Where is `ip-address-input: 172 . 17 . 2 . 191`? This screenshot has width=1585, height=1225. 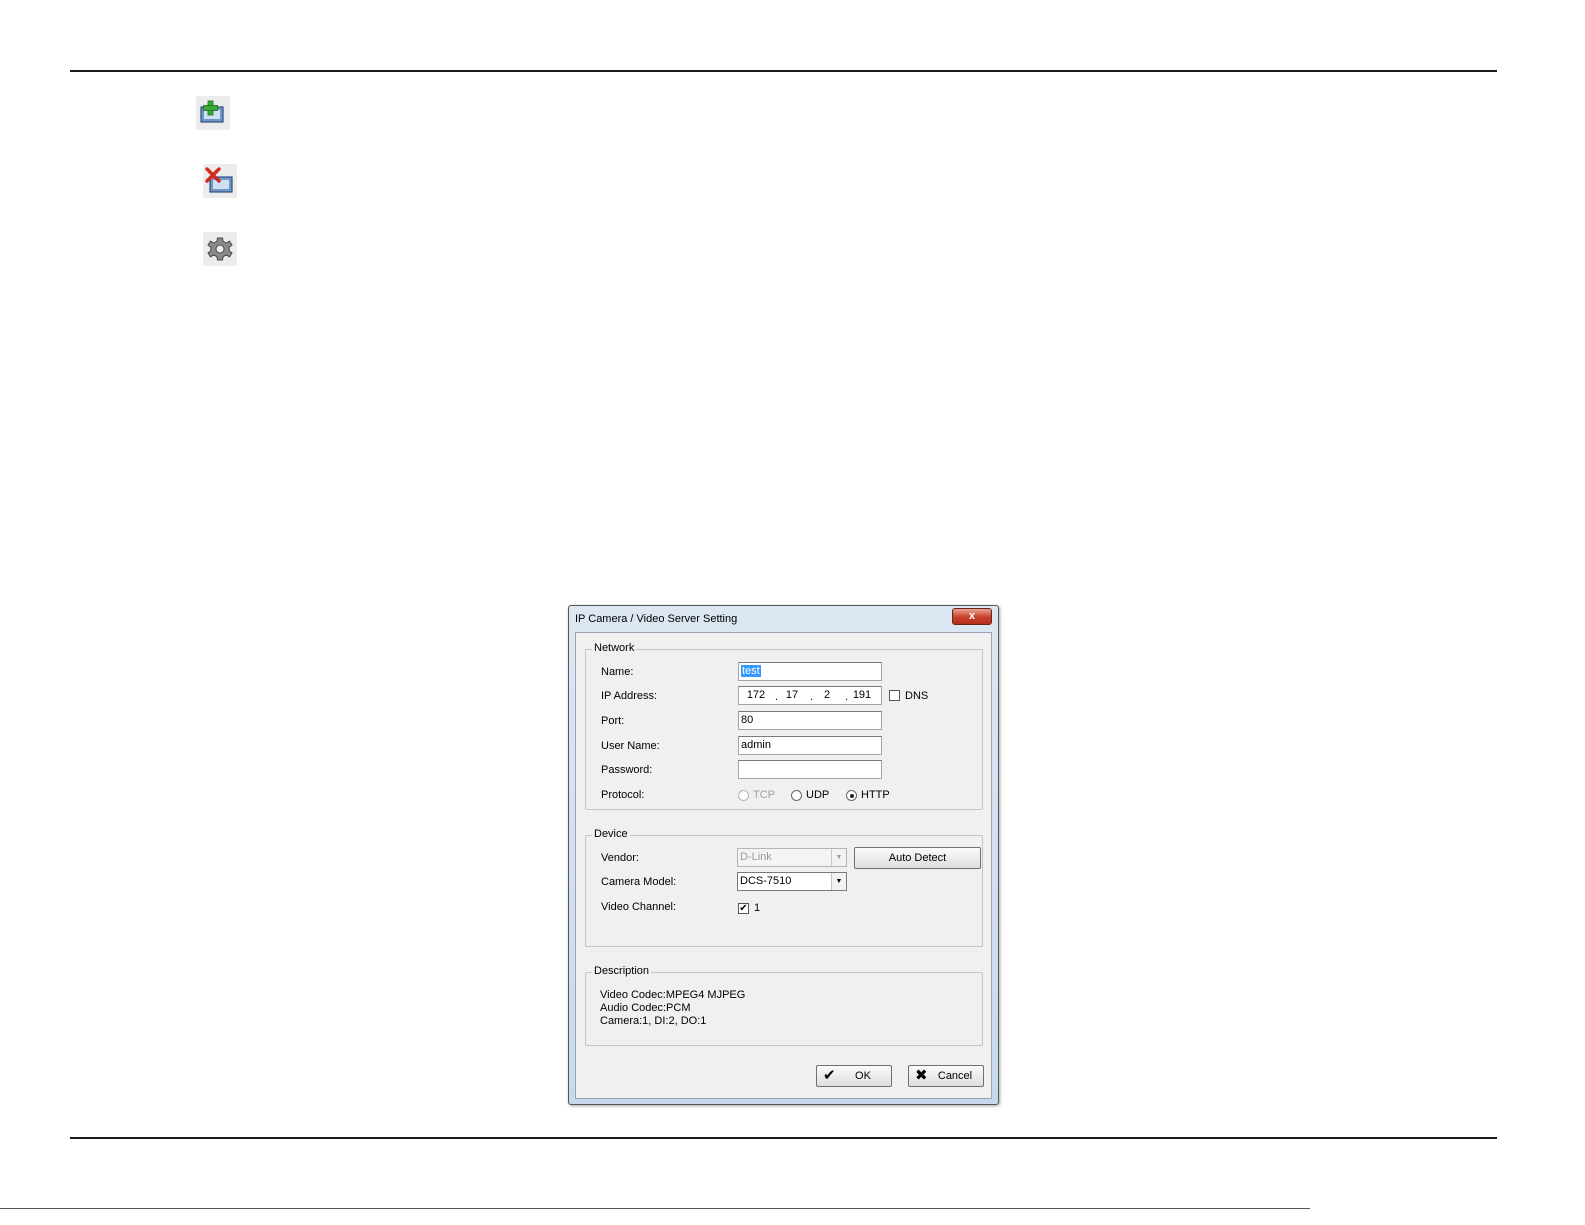 ip-address-input: 172 . 17 . 2 . 191 is located at coordinates (810, 695).